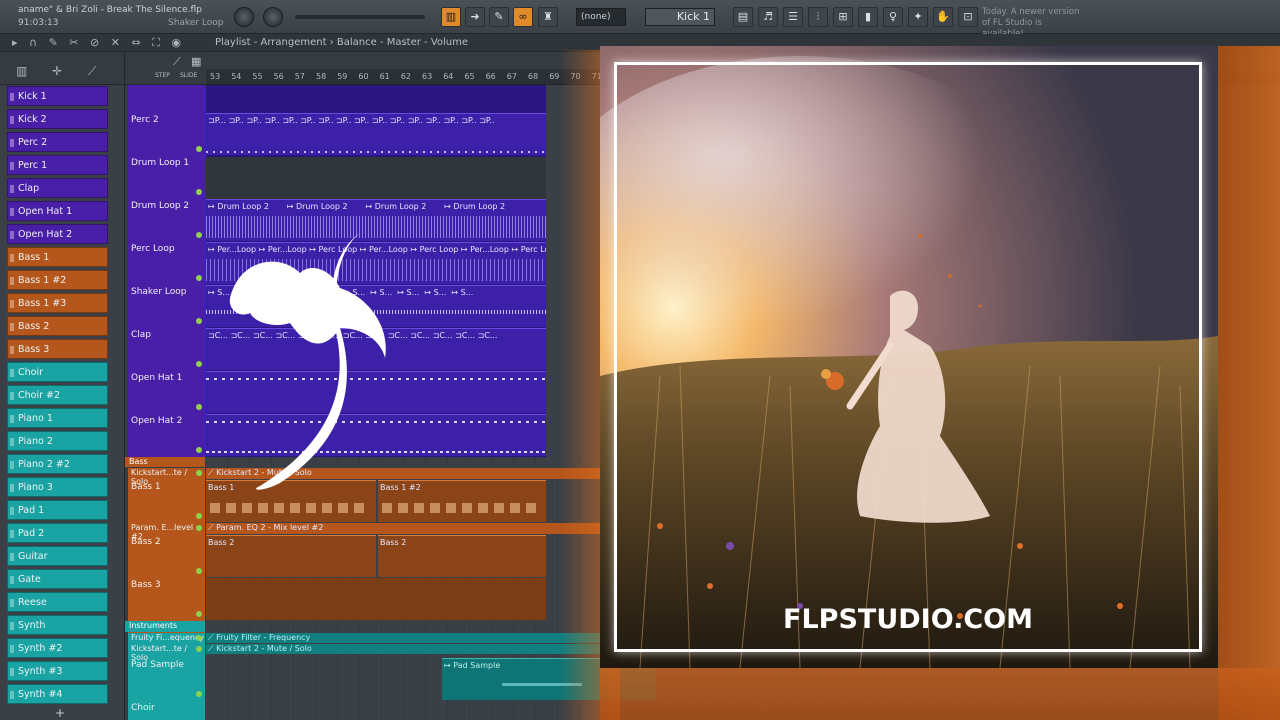 The image size is (1280, 720). Describe the element at coordinates (166, 349) in the screenshot. I see `track-clap: Clap` at that location.